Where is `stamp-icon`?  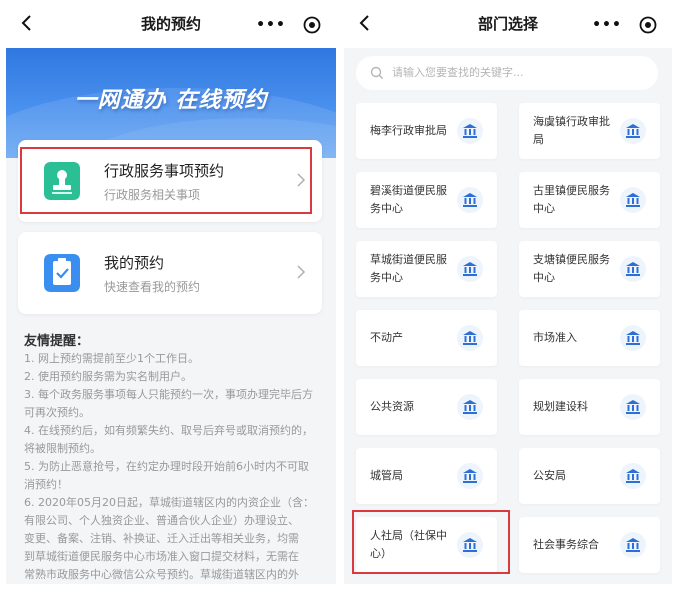 stamp-icon is located at coordinates (62, 181).